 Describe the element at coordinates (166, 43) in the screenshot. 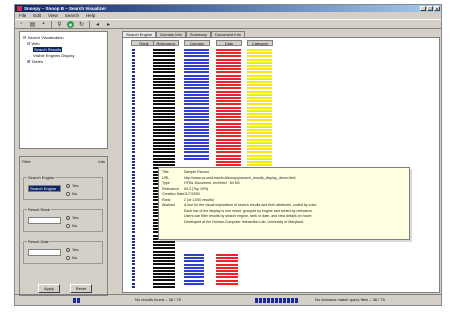

I see `col-header-relevance: Relevance` at that location.